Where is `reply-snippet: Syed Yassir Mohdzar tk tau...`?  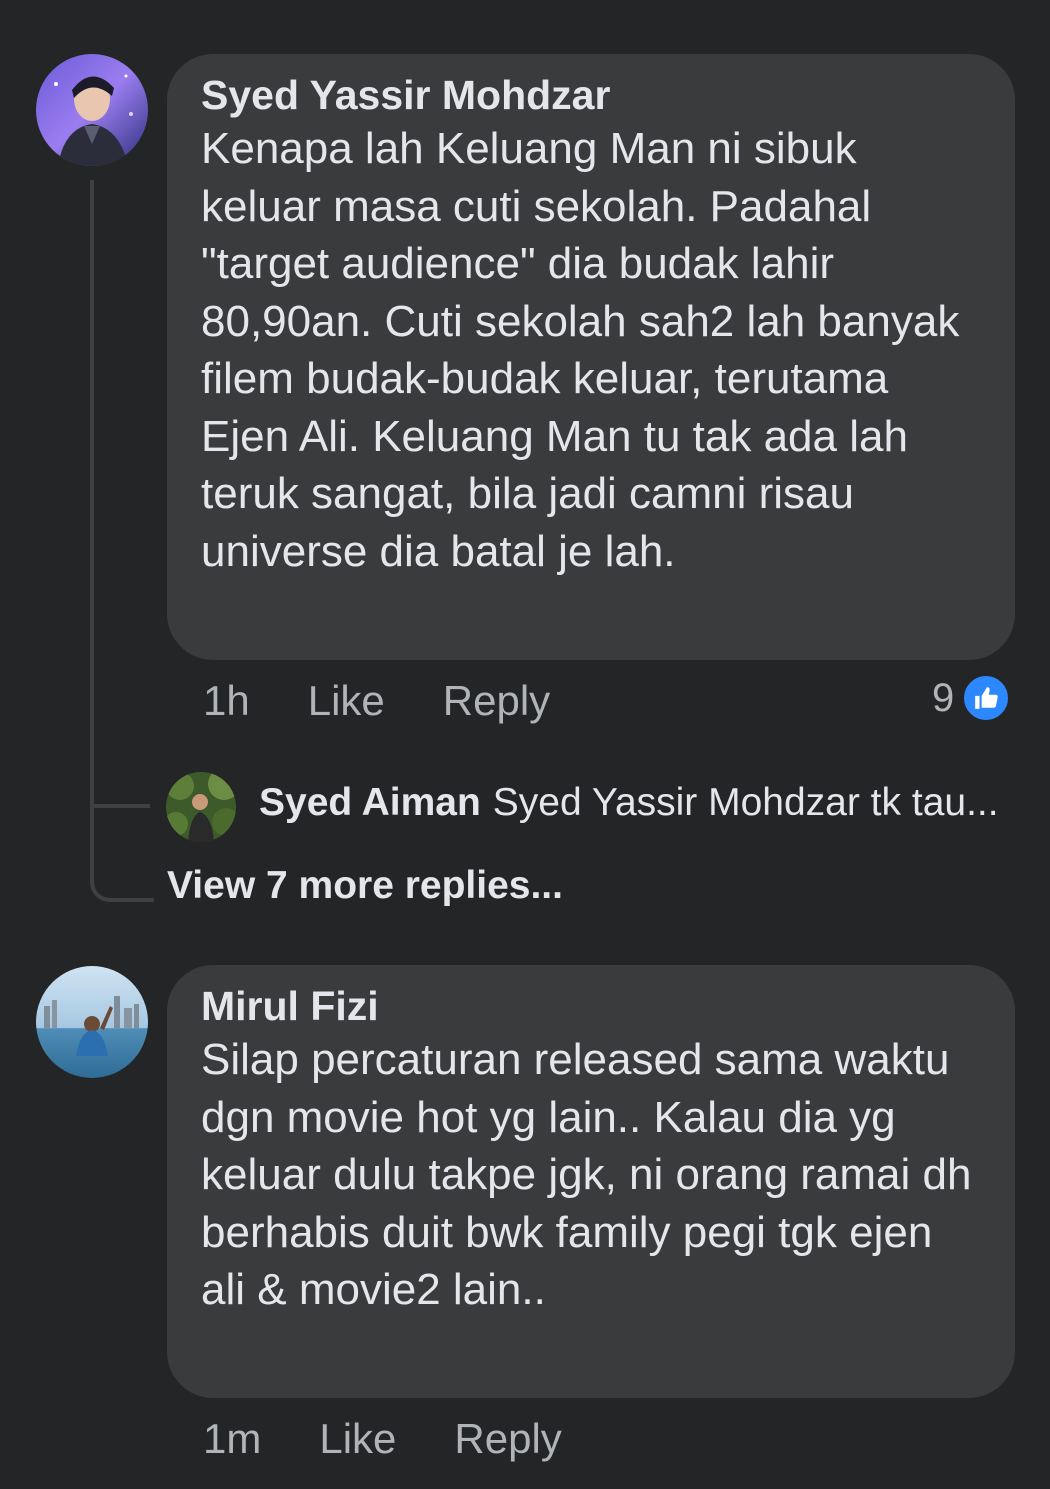 reply-snippet: Syed Yassir Mohdzar tk tau... is located at coordinates (745, 802).